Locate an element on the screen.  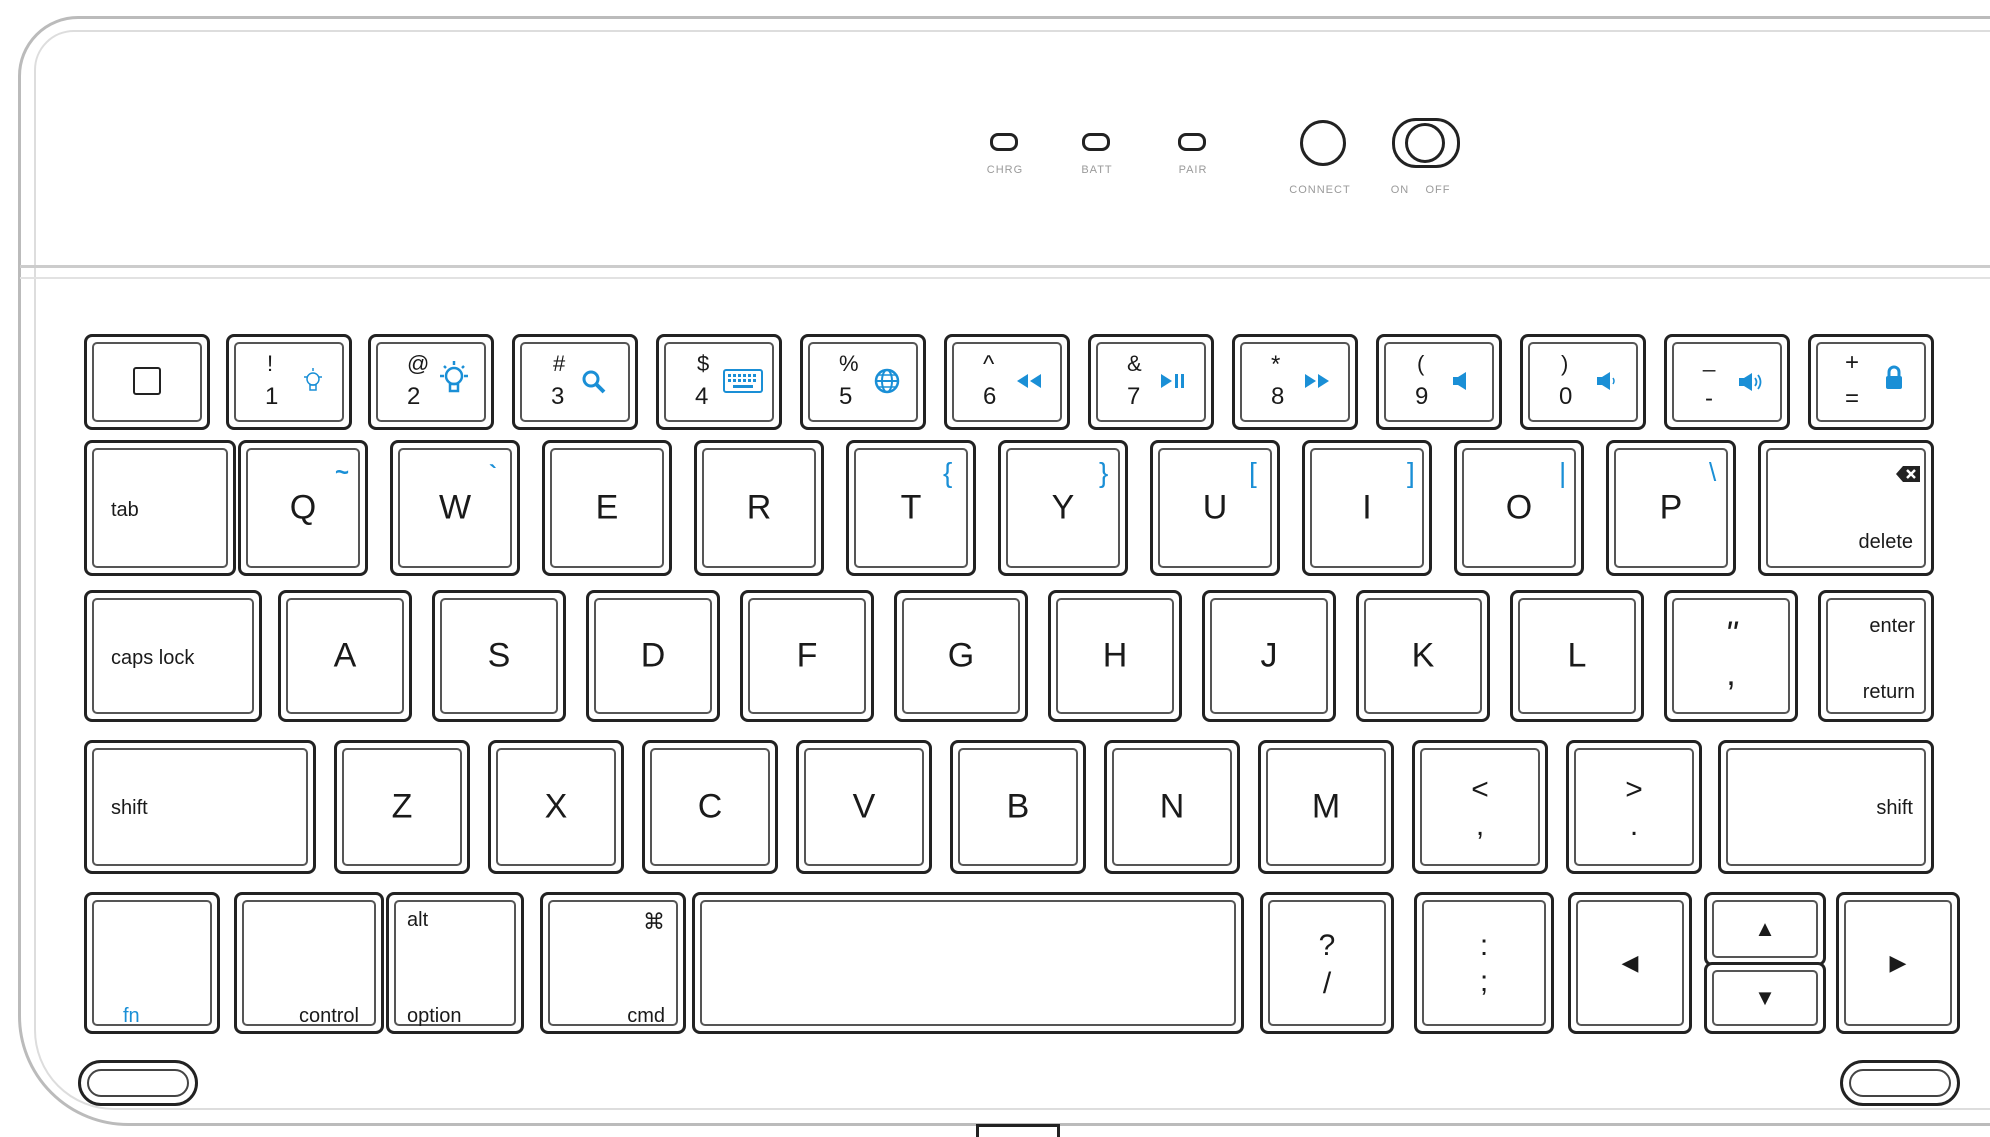
key-x: X is located at coordinates (556, 807).